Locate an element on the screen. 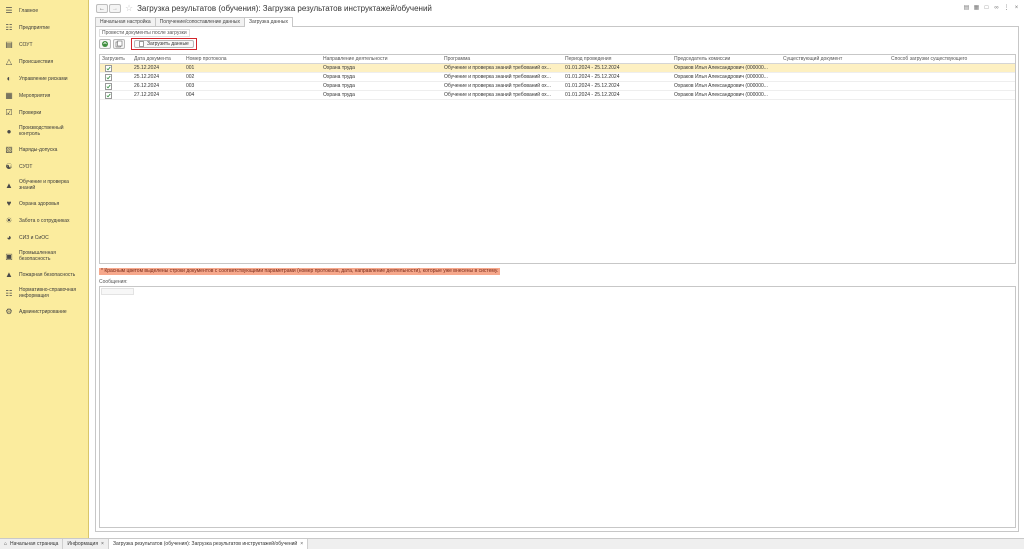  task-tab-loading: Загрузка результатов (обучения) is located at coordinates (208, 544).